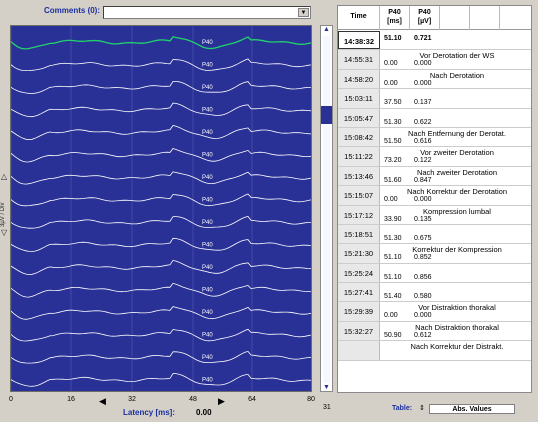 Image resolution: width=538 pixels, height=422 pixels. Describe the element at coordinates (423, 277) in the screenshot. I see `row-p40-uv: 0.856` at that location.